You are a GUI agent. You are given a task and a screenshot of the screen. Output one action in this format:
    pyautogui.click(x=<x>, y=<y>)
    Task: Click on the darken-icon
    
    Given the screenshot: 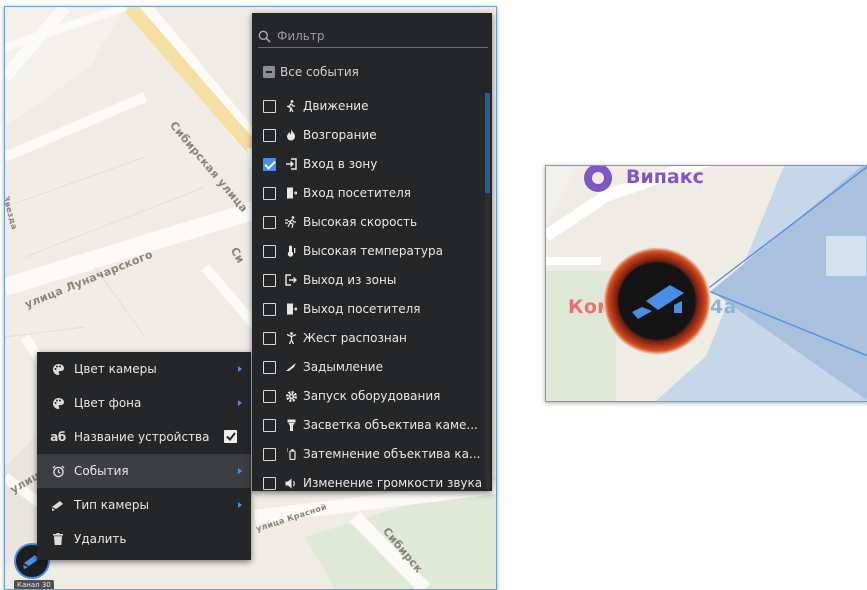 What is the action you would take?
    pyautogui.click(x=291, y=454)
    